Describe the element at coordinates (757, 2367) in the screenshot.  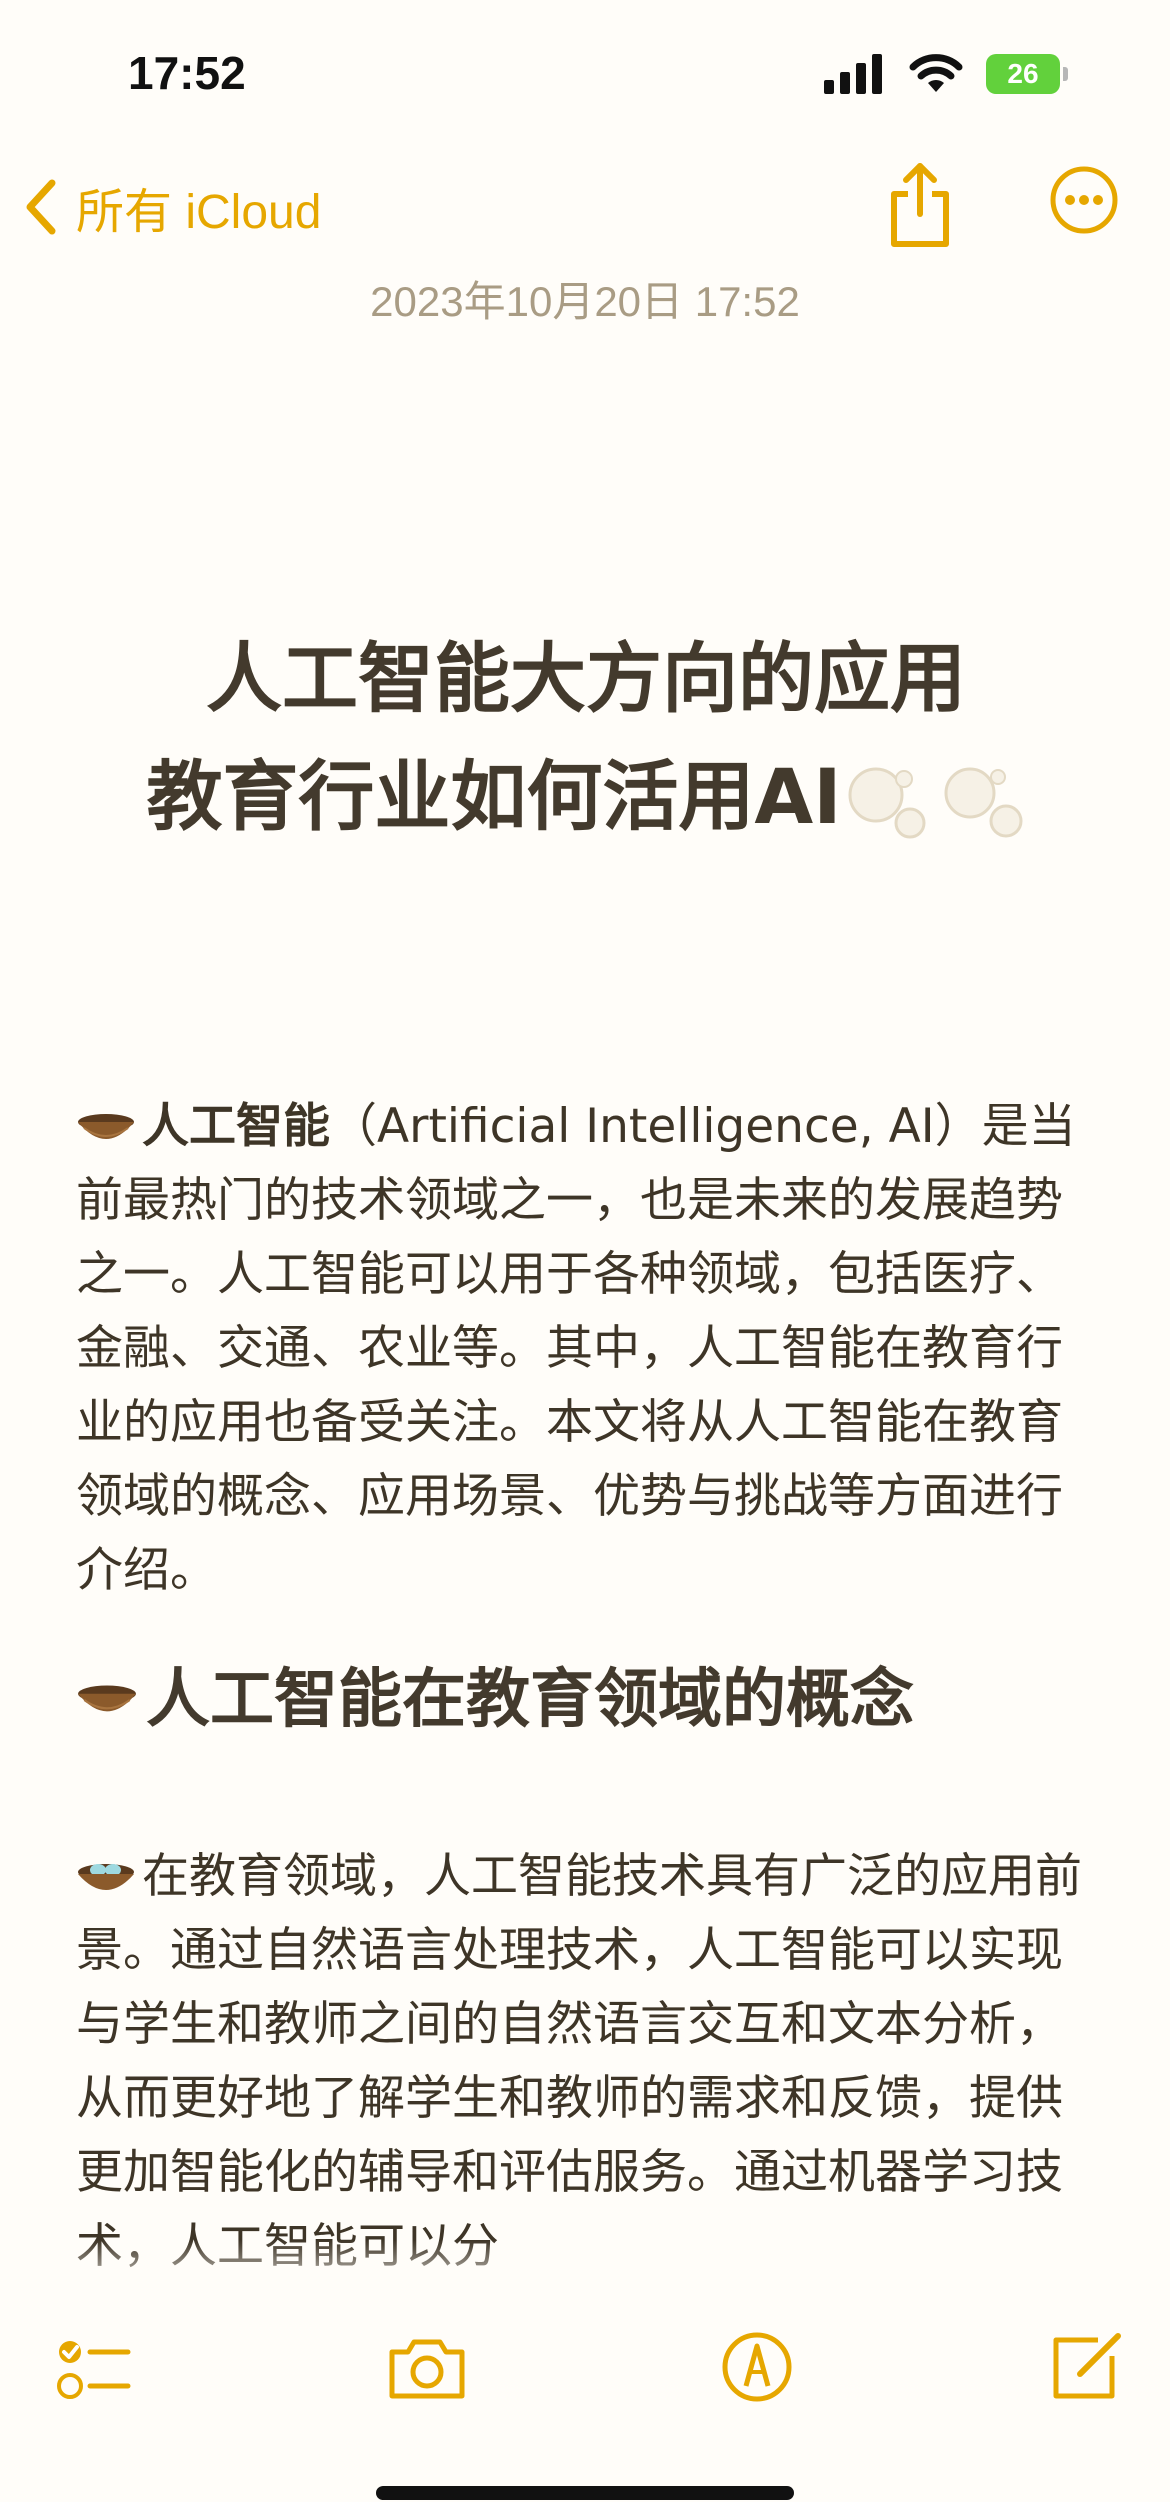
I see `markup-icon` at that location.